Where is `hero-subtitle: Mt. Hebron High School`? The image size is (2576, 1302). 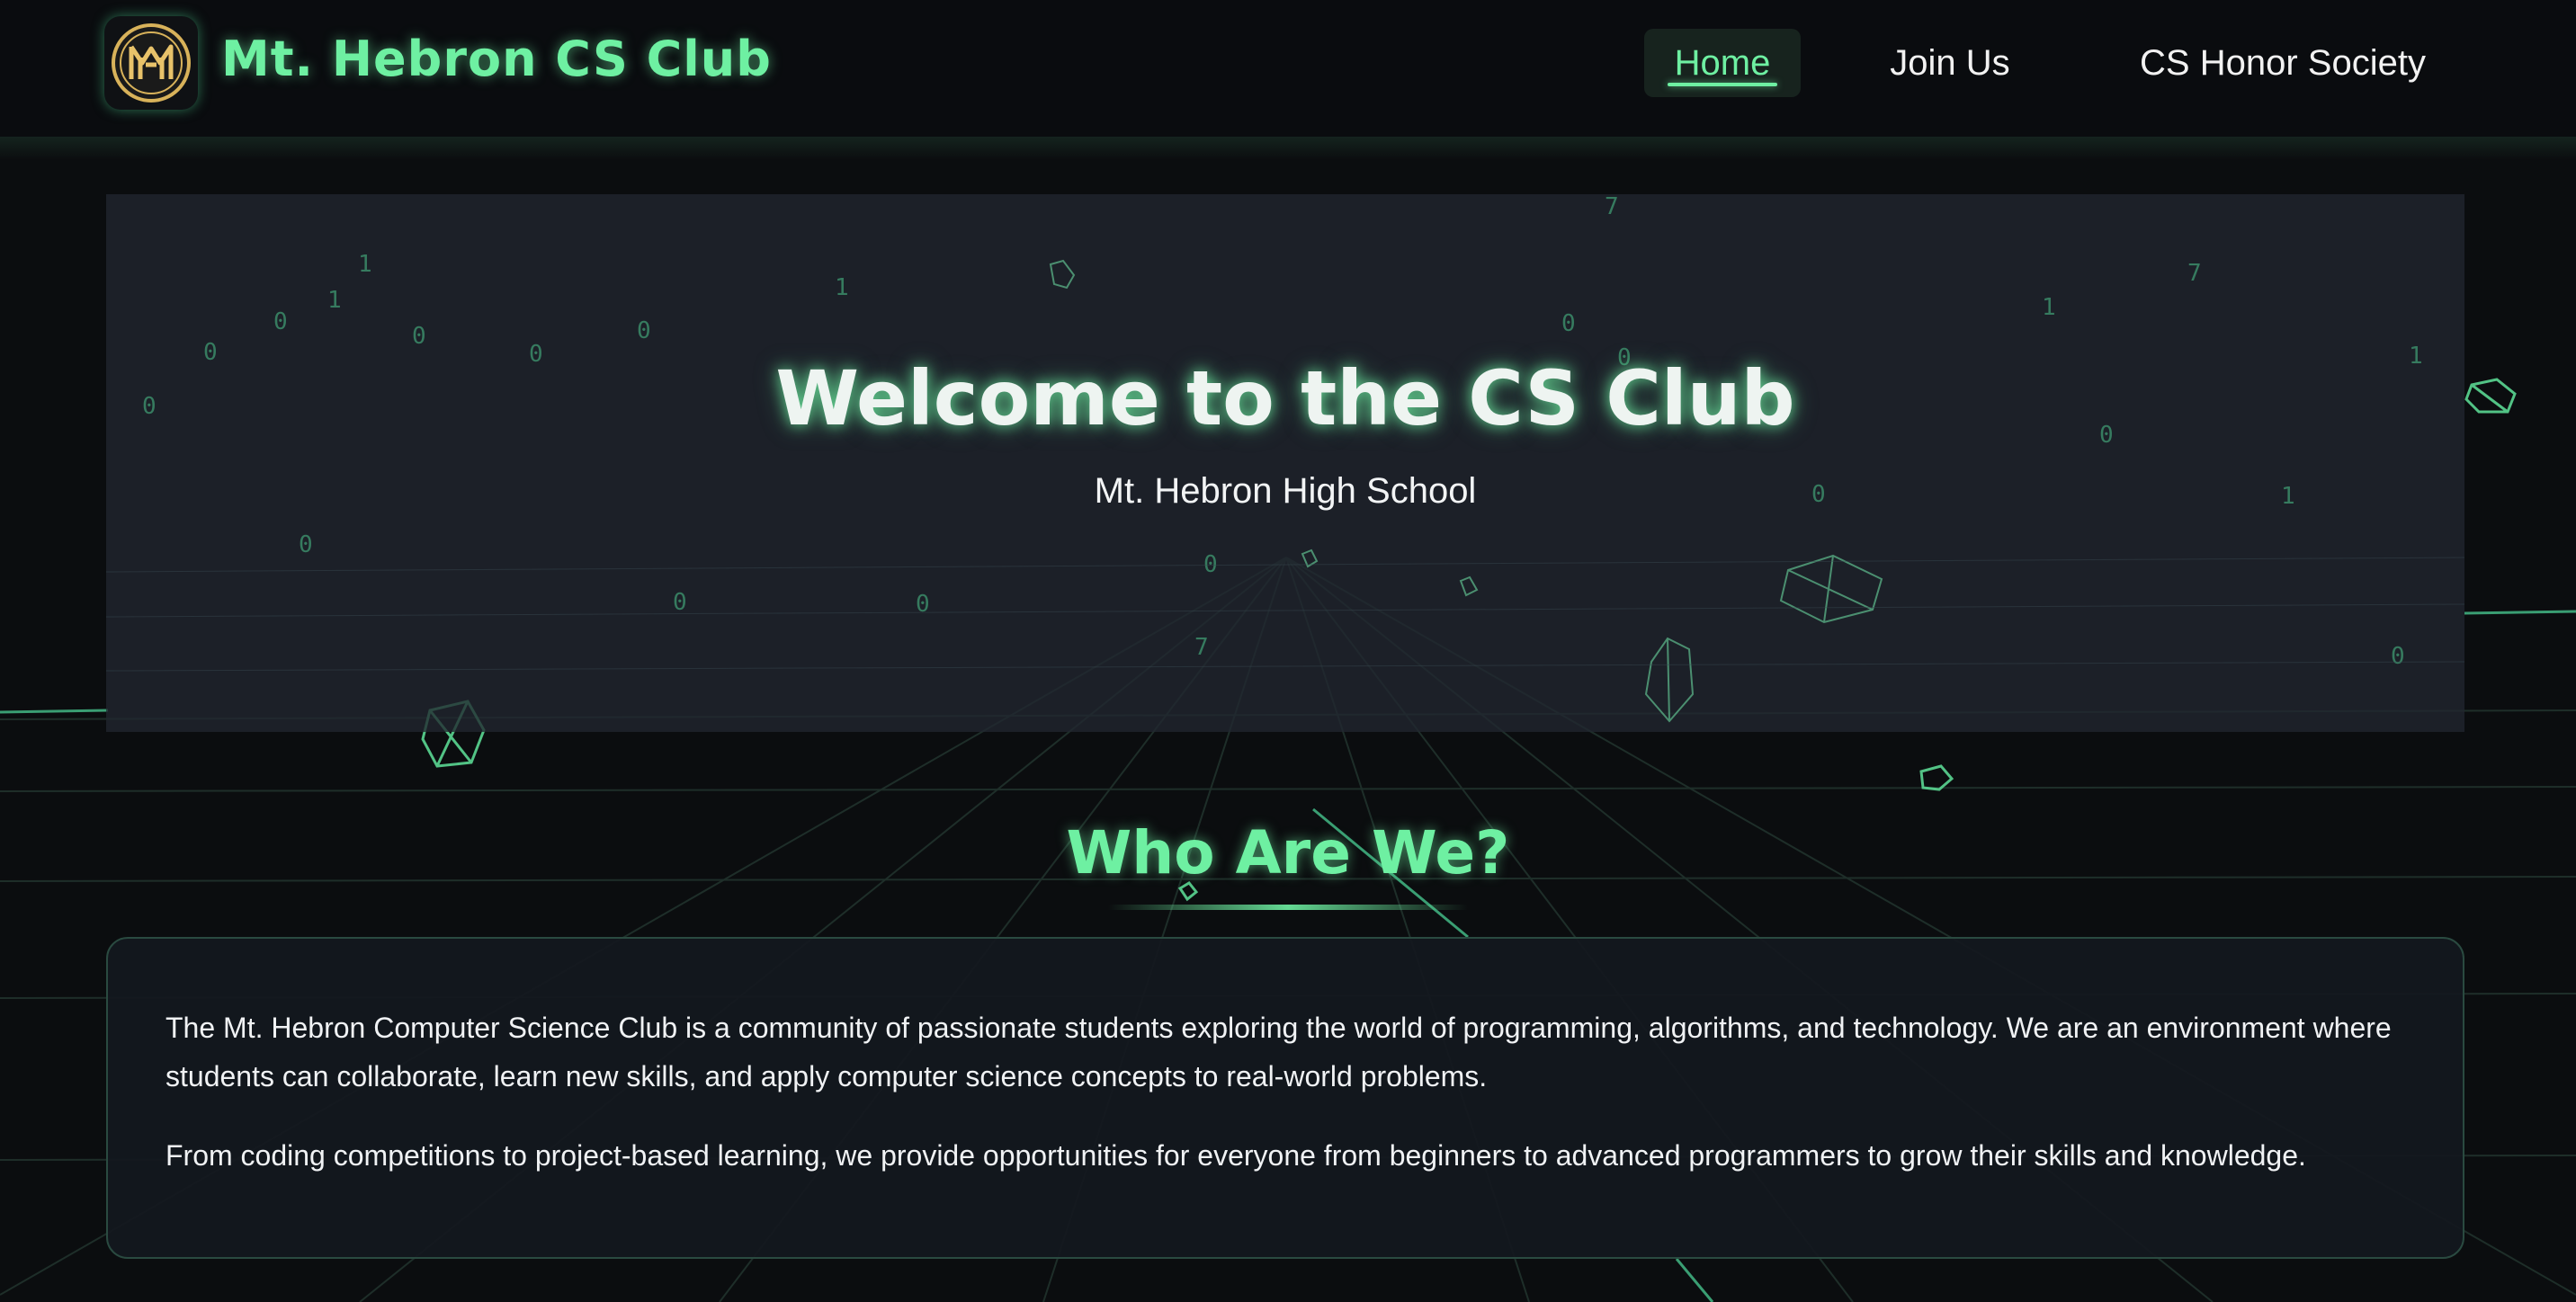
hero-subtitle: Mt. Hebron High School is located at coordinates (1285, 491).